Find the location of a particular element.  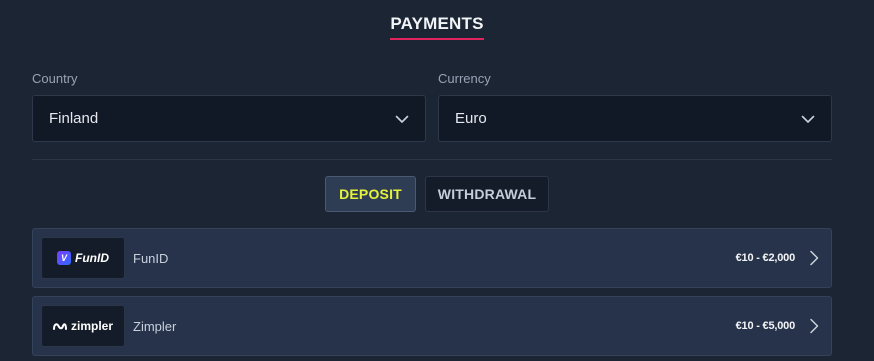

page-header: PAYMENTS is located at coordinates (437, 27).